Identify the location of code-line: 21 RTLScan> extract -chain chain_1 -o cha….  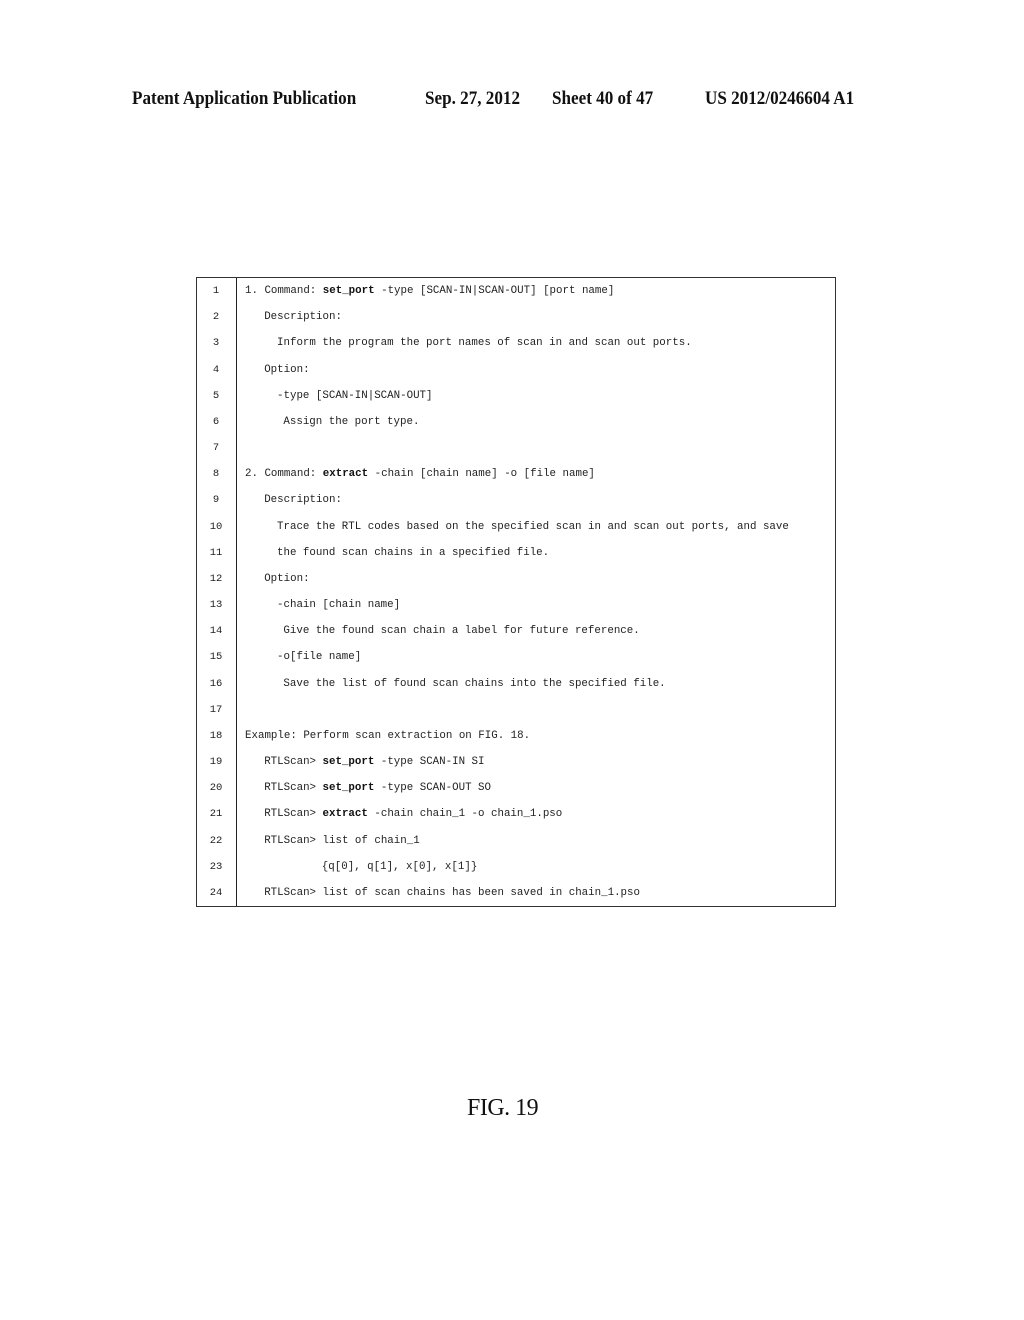
(516, 814).